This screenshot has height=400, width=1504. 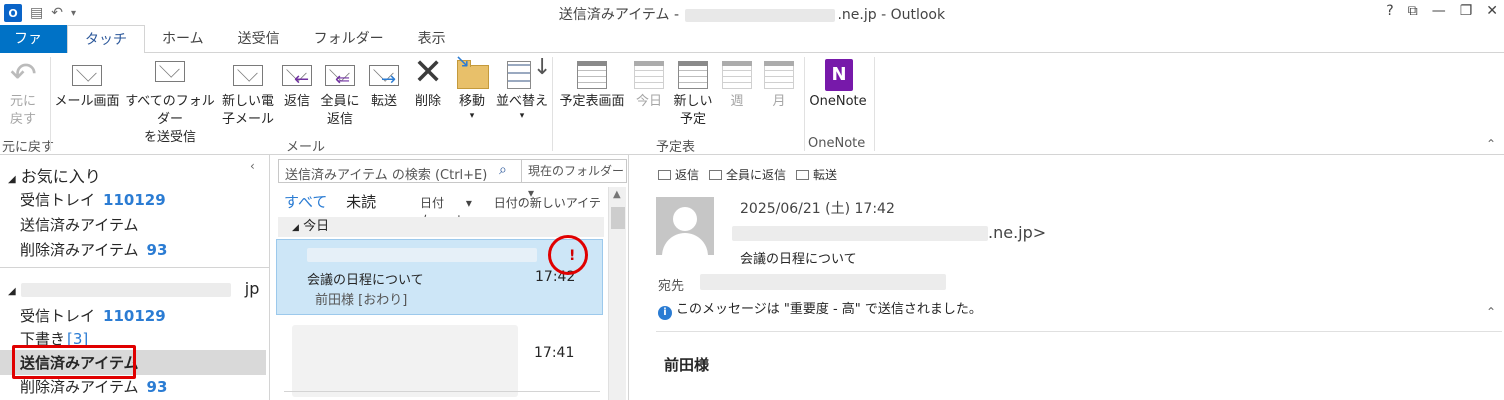 I want to click on search-scope-dropdown: 現在のフォルダー ▾, so click(x=574, y=180).